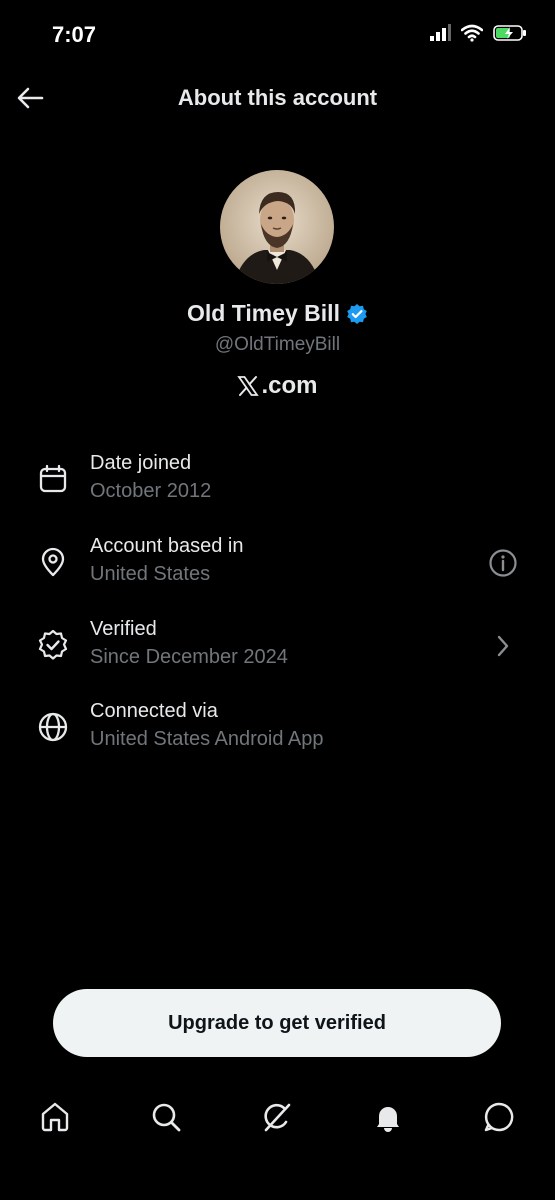 The width and height of the screenshot is (555, 1200). I want to click on home-icon, so click(55, 1117).